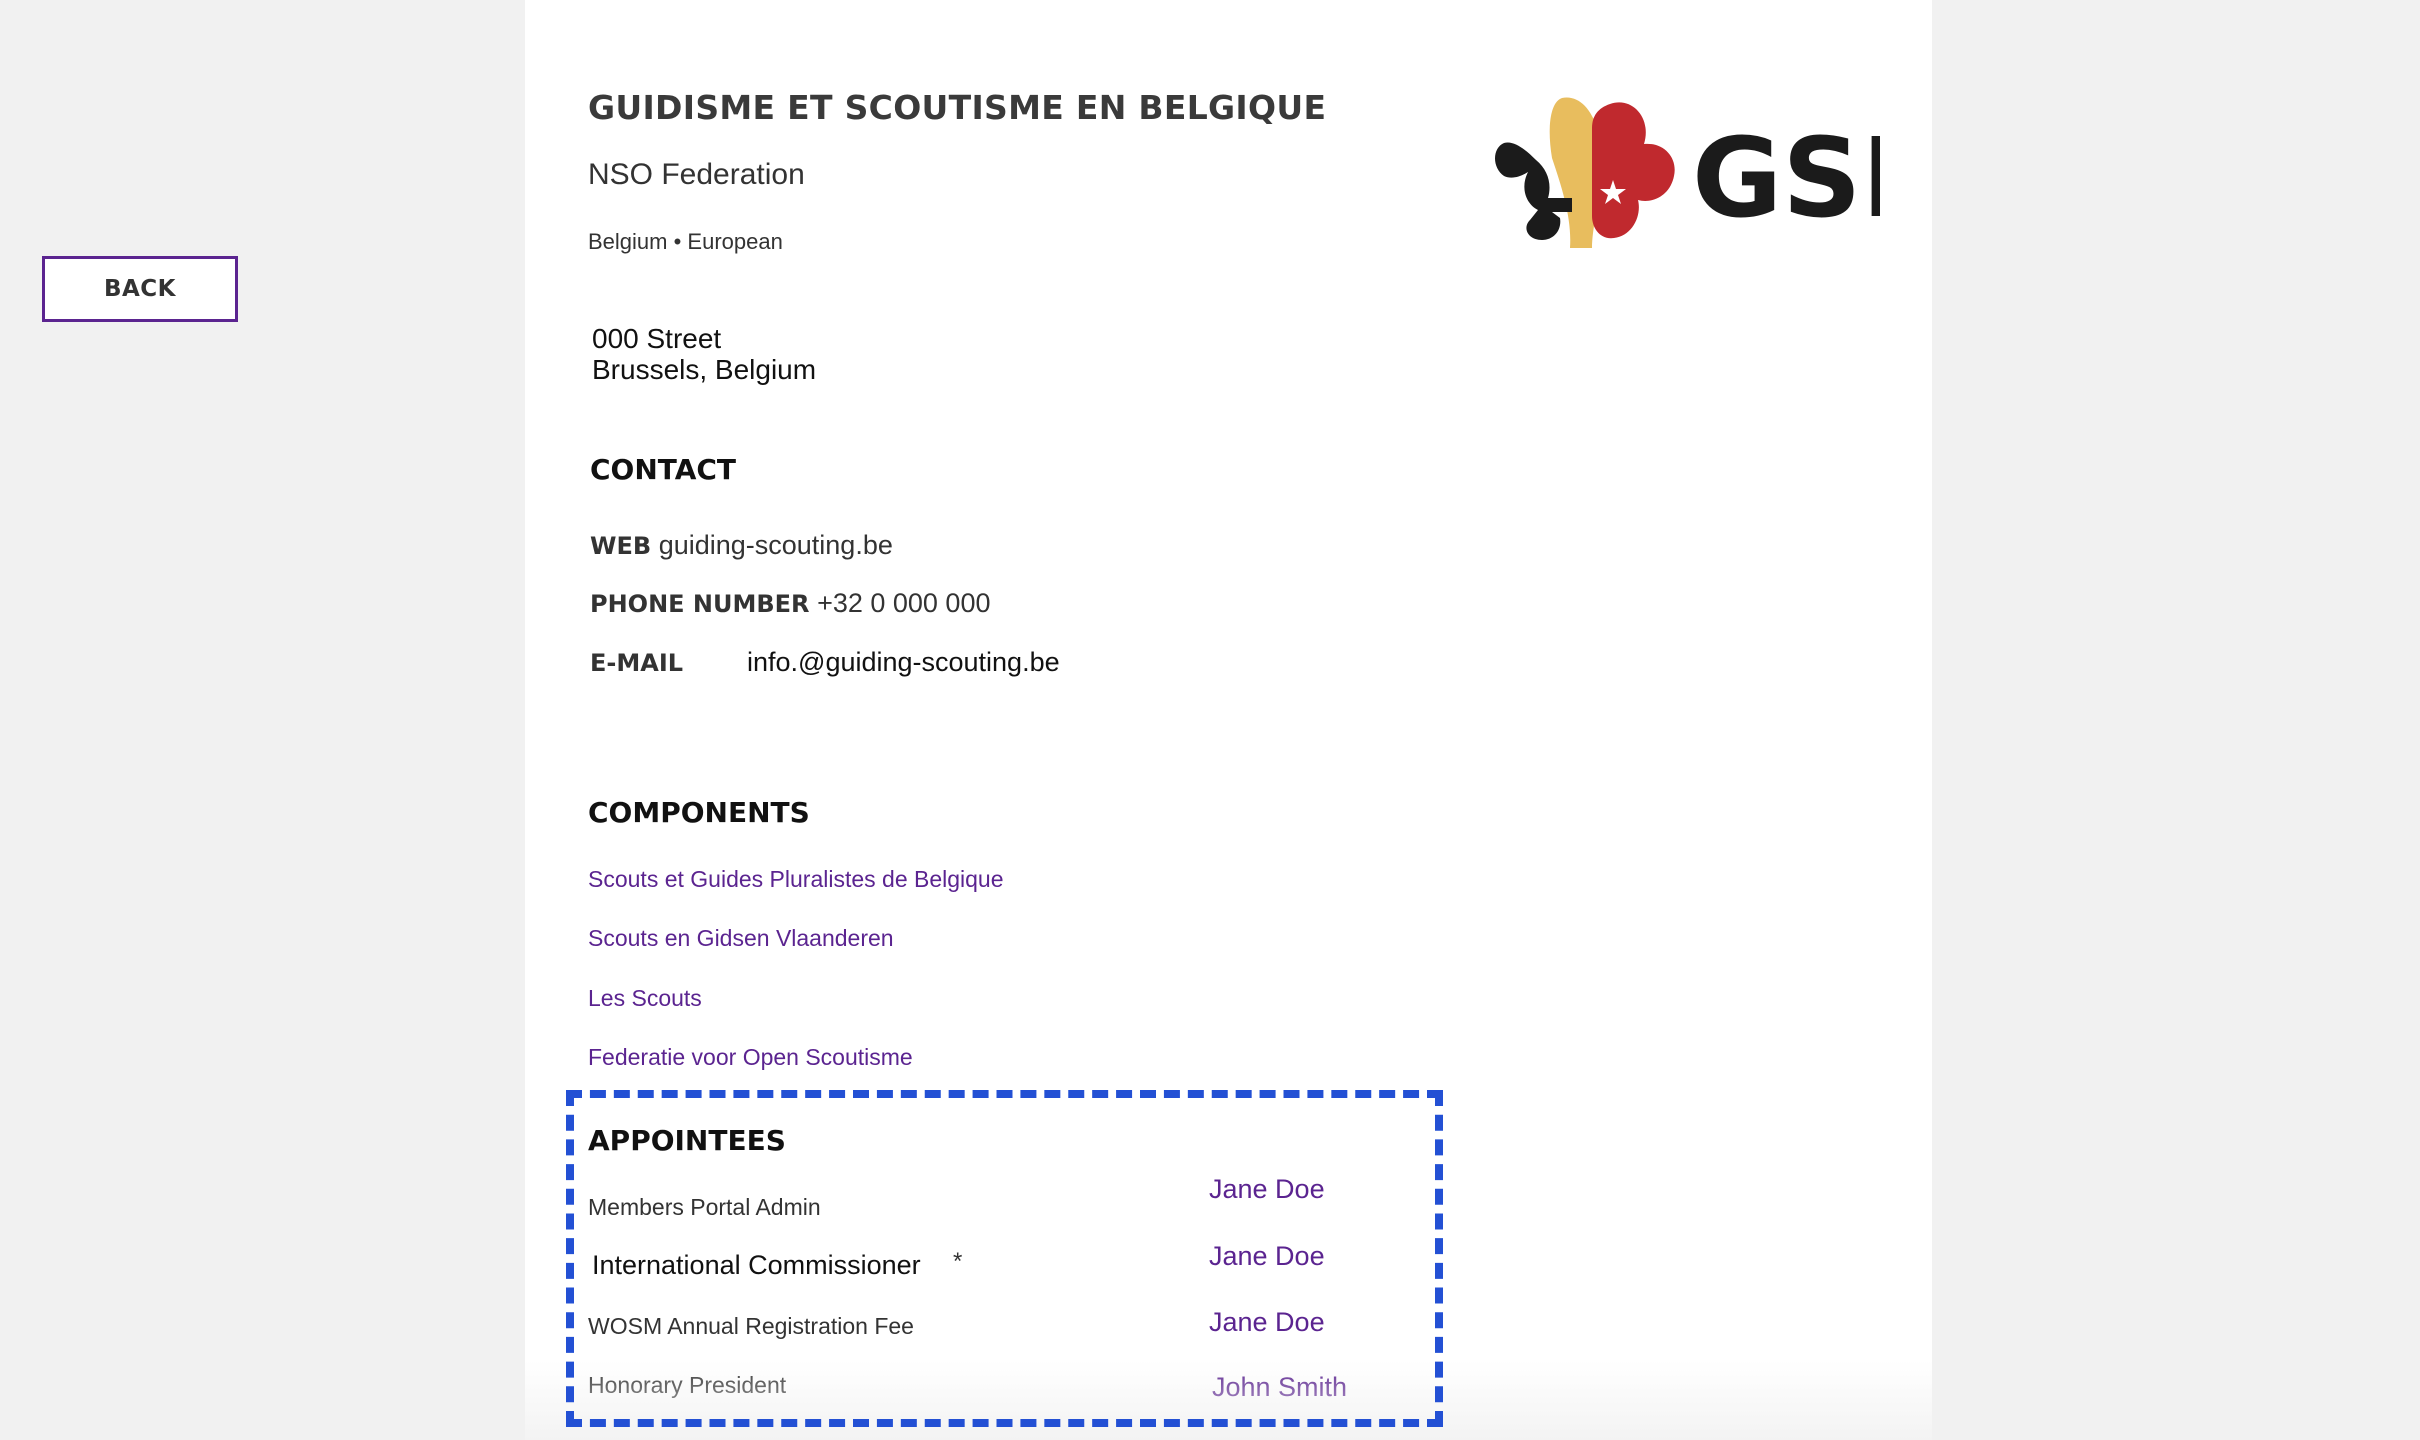  I want to click on component-link: Scouts et Guides Pluralistes de Belgique, so click(796, 879).